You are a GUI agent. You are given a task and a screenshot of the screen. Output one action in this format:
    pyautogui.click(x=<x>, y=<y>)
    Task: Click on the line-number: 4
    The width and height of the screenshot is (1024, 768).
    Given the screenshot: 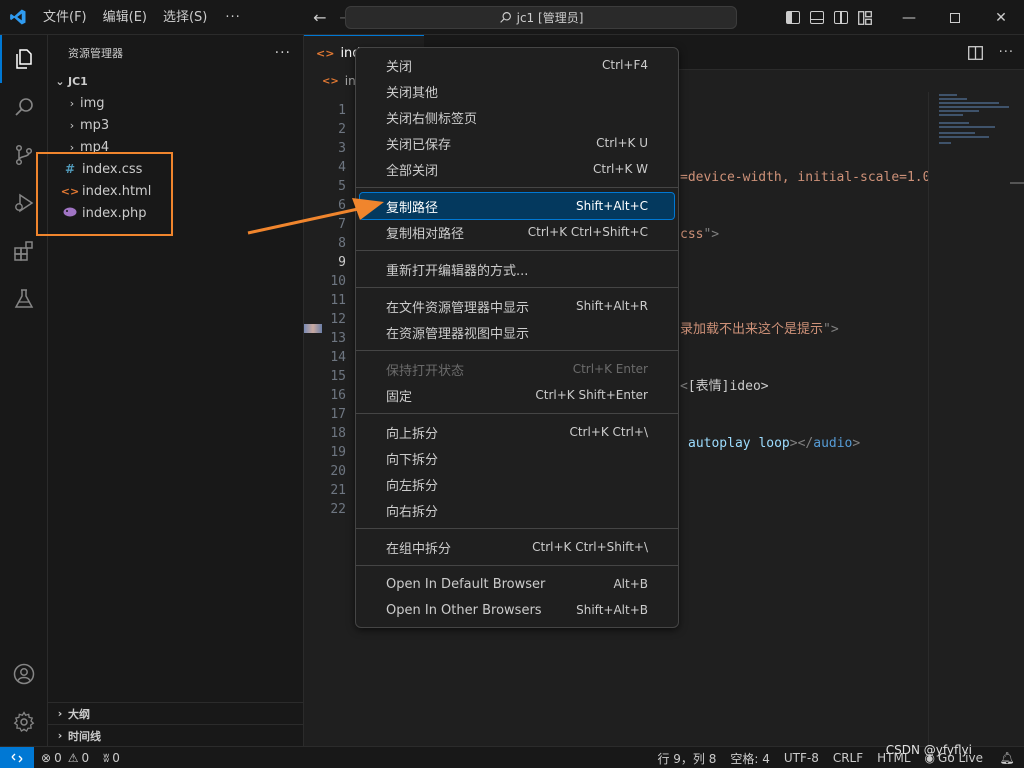 What is the action you would take?
    pyautogui.click(x=325, y=167)
    